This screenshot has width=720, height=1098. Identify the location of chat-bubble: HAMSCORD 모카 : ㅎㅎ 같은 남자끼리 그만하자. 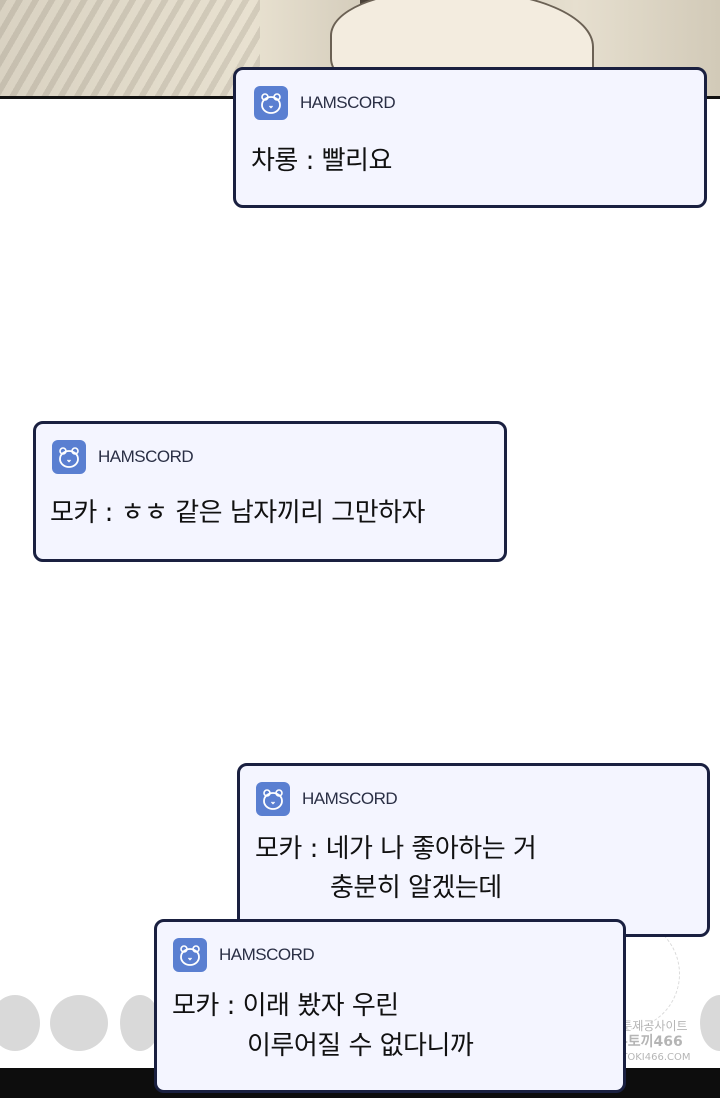
(270, 491).